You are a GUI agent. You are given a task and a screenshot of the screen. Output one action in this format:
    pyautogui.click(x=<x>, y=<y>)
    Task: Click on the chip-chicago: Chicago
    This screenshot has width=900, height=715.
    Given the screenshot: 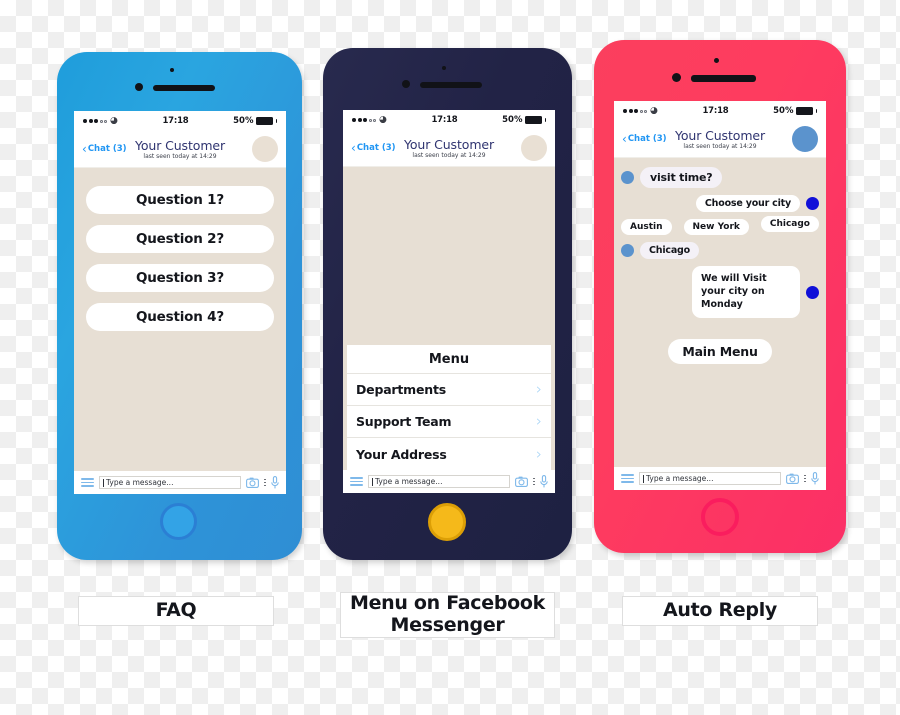 What is the action you would take?
    pyautogui.click(x=789, y=224)
    